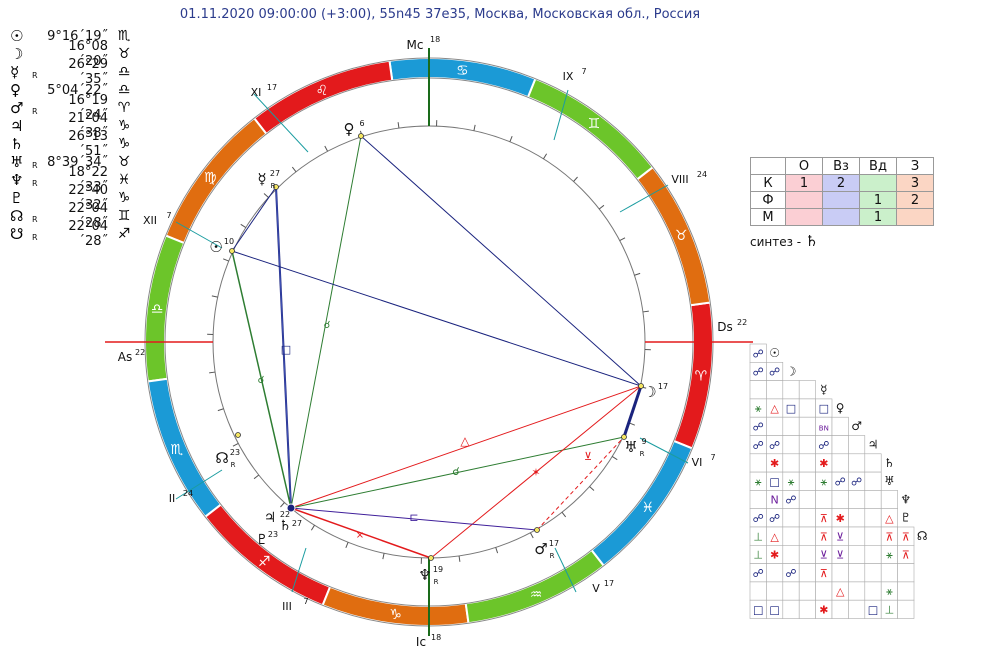 This screenshot has height=661, width=992. What do you see at coordinates (395, 615) in the screenshot?
I see `capricorn-icon: ♑` at bounding box center [395, 615].